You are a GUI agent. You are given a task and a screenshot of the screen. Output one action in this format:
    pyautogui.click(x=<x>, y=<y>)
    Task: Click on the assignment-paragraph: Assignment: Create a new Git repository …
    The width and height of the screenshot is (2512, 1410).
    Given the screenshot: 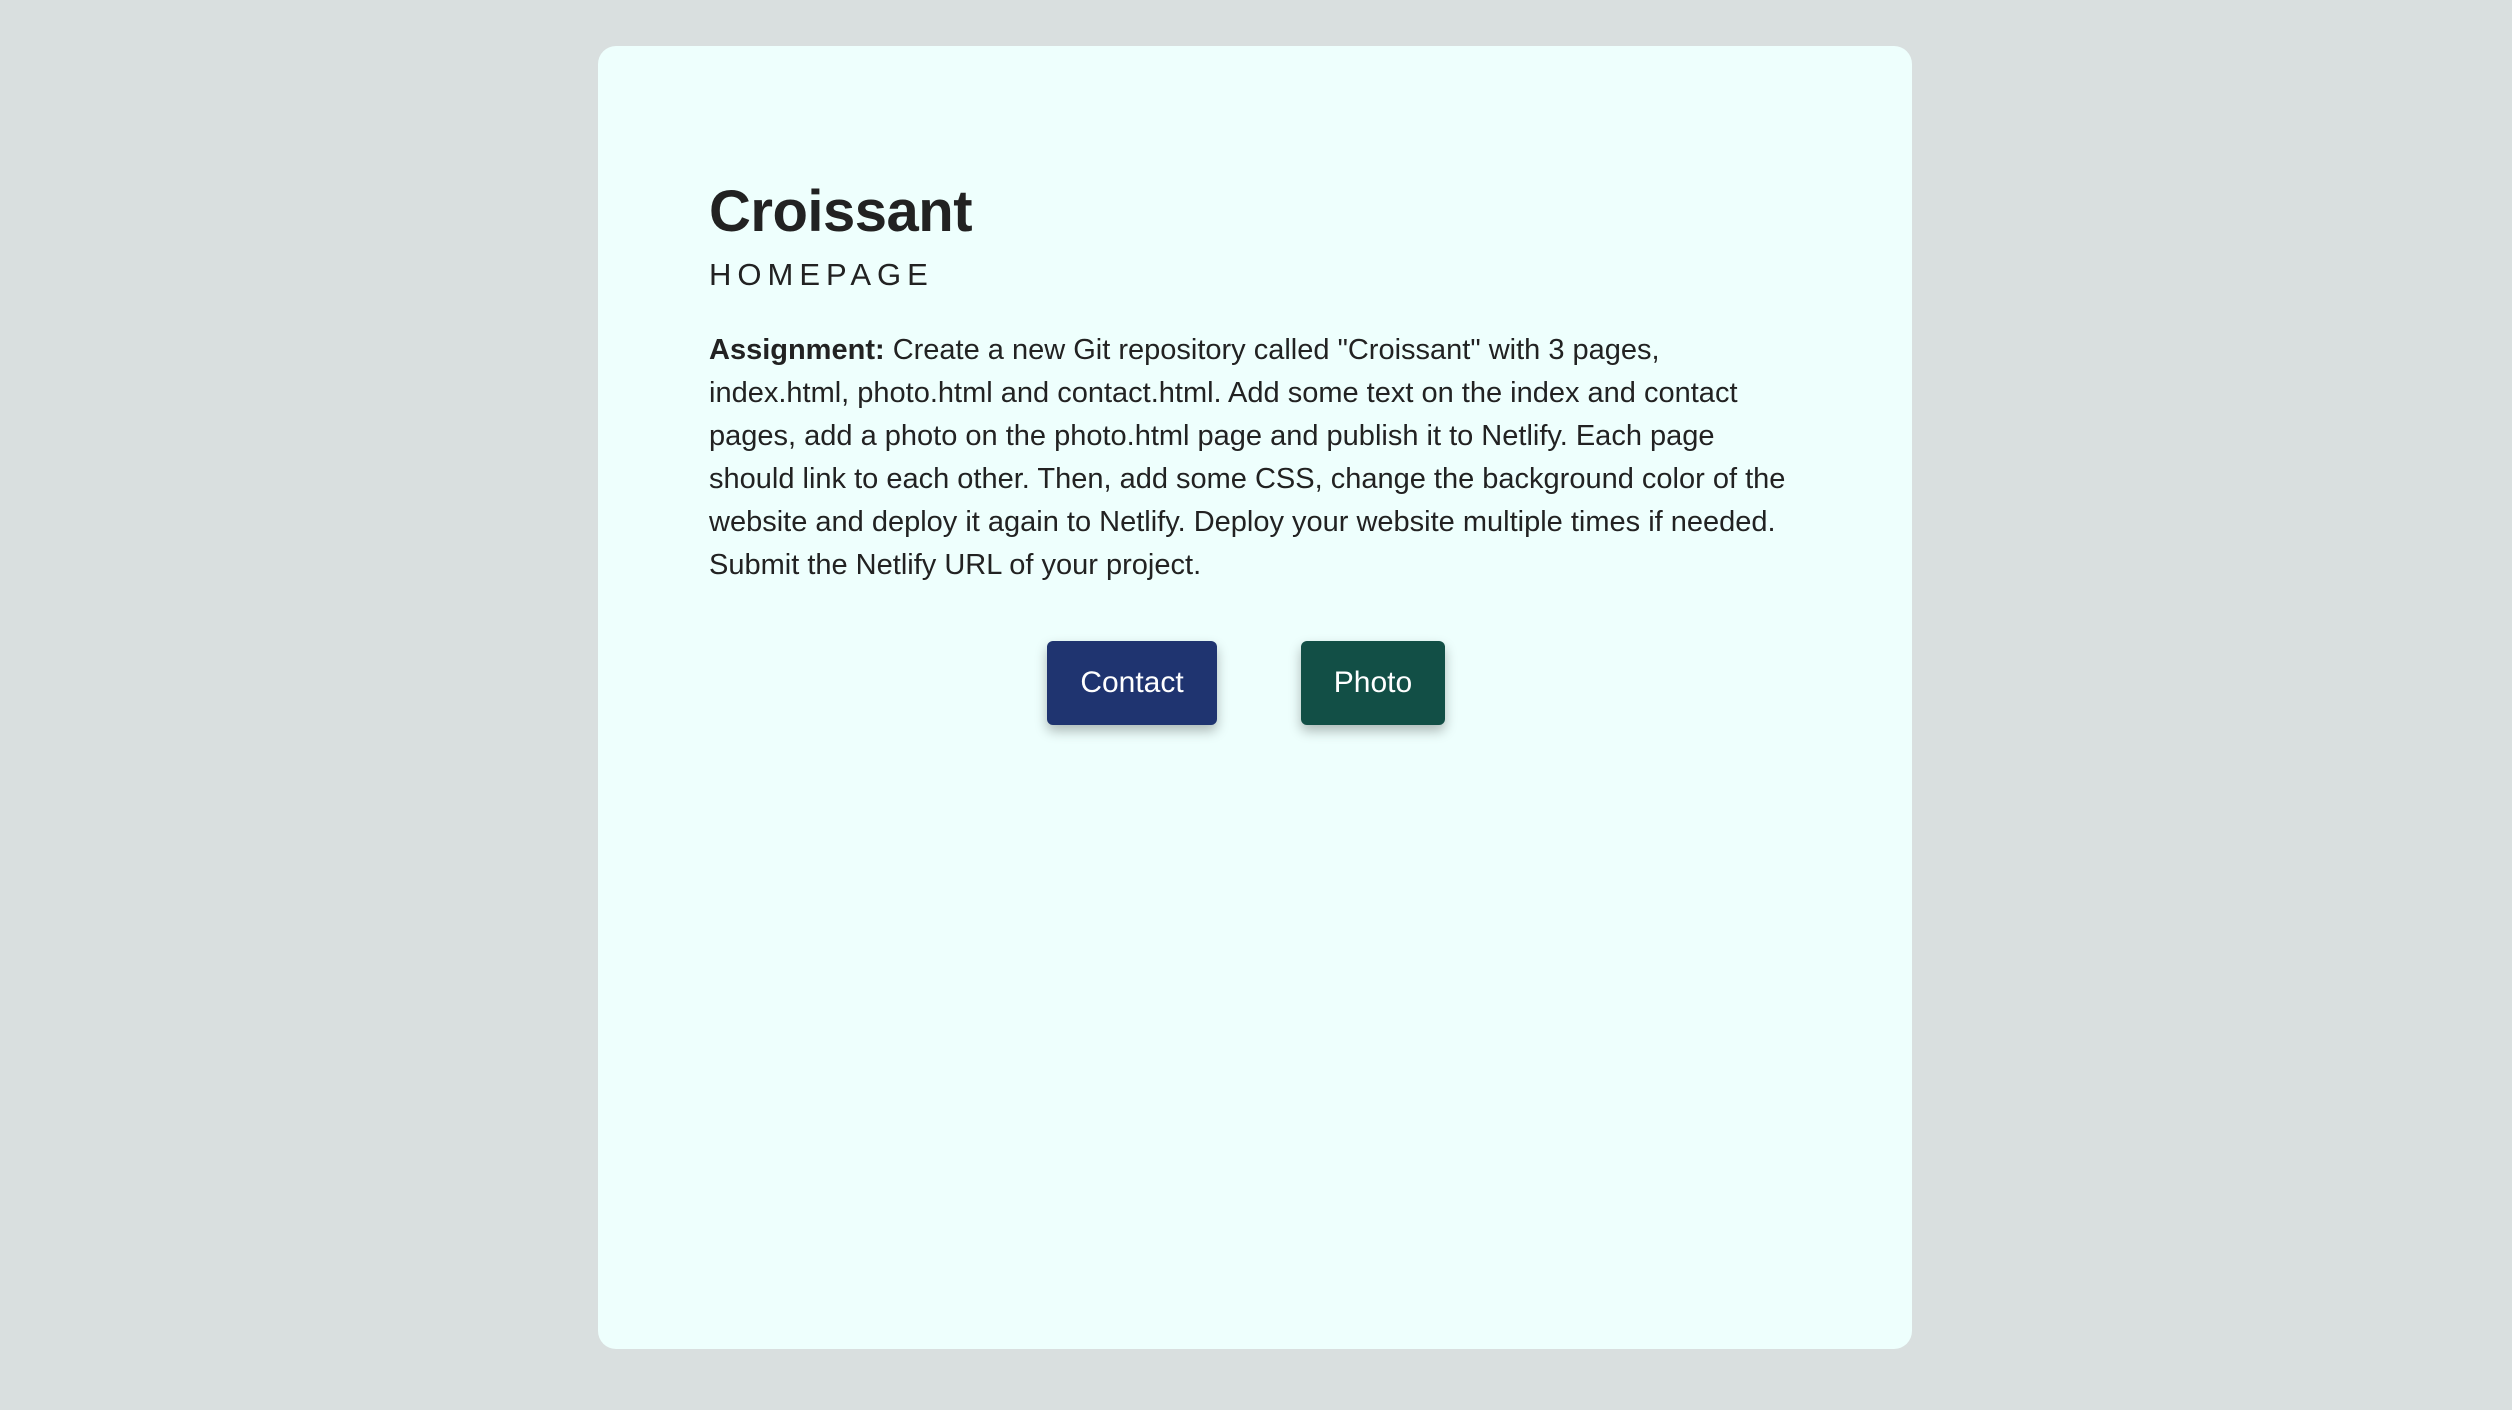 What is the action you would take?
    pyautogui.click(x=1255, y=458)
    